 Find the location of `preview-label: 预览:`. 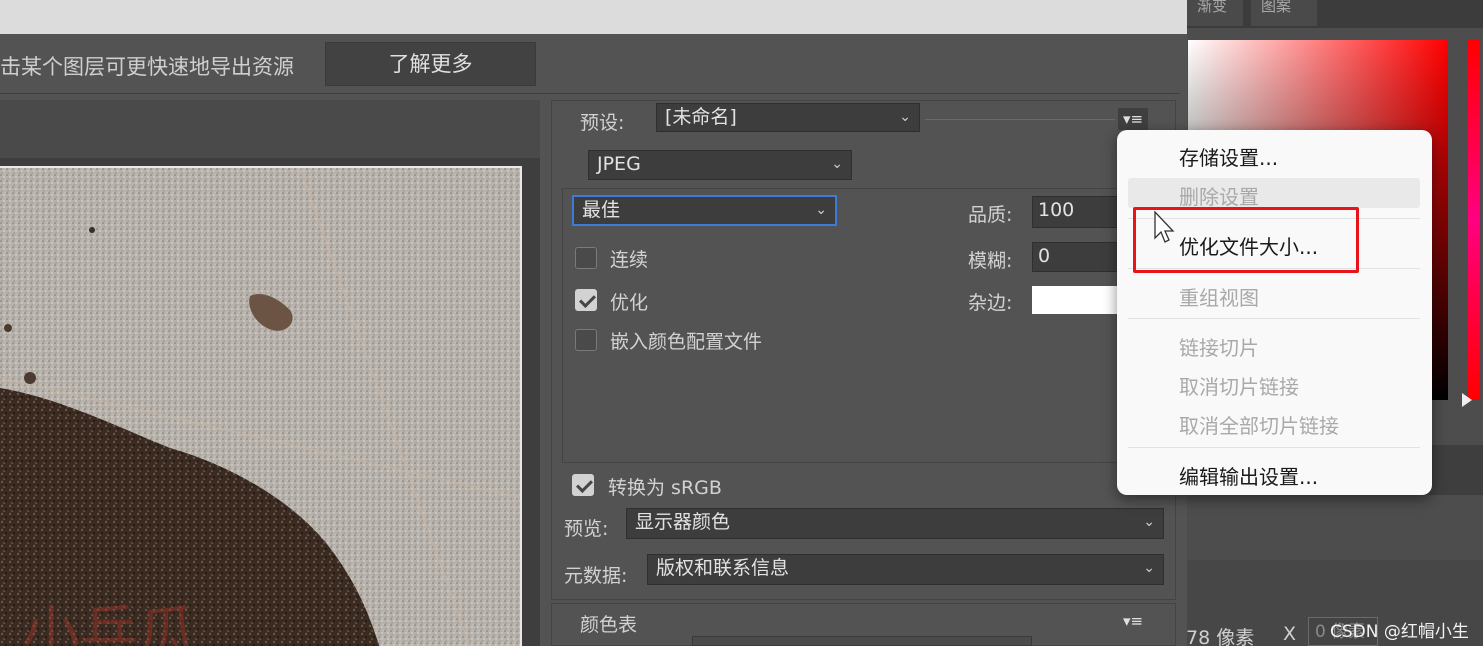

preview-label: 预览: is located at coordinates (586, 529).